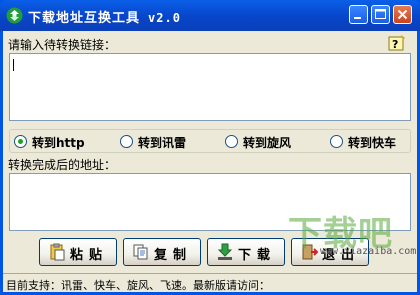 The image size is (420, 295). I want to click on paste-button-label: 粘贴, so click(89, 255).